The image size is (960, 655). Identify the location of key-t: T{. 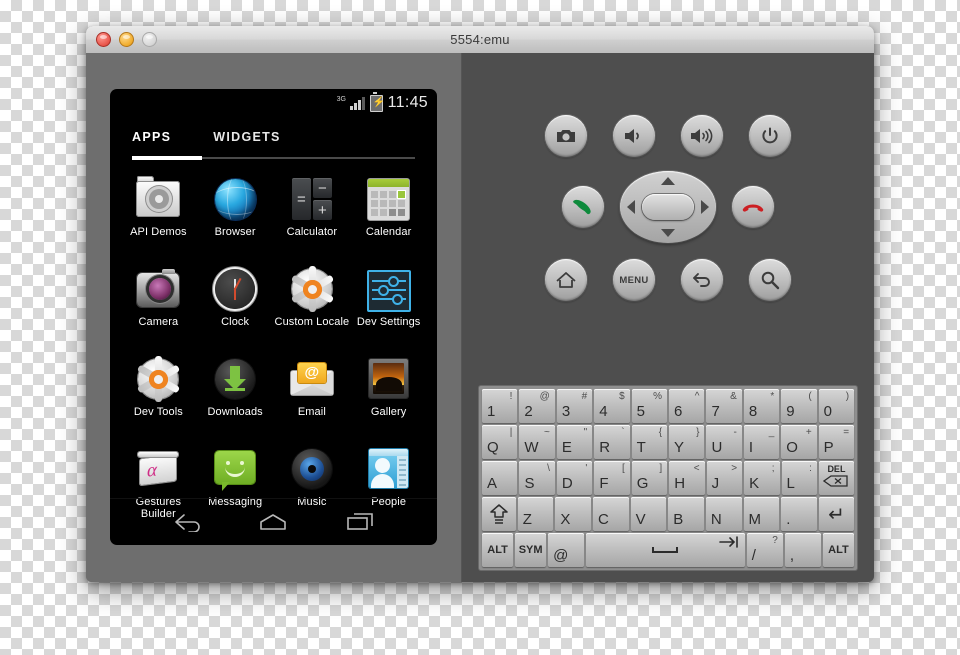
(649, 442).